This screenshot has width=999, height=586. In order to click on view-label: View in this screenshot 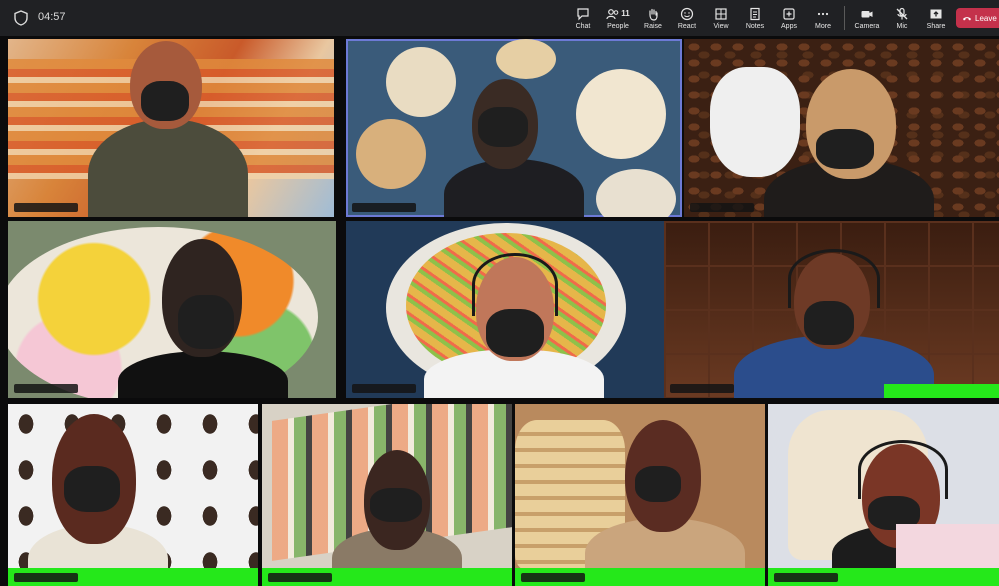, I will do `click(721, 26)`.